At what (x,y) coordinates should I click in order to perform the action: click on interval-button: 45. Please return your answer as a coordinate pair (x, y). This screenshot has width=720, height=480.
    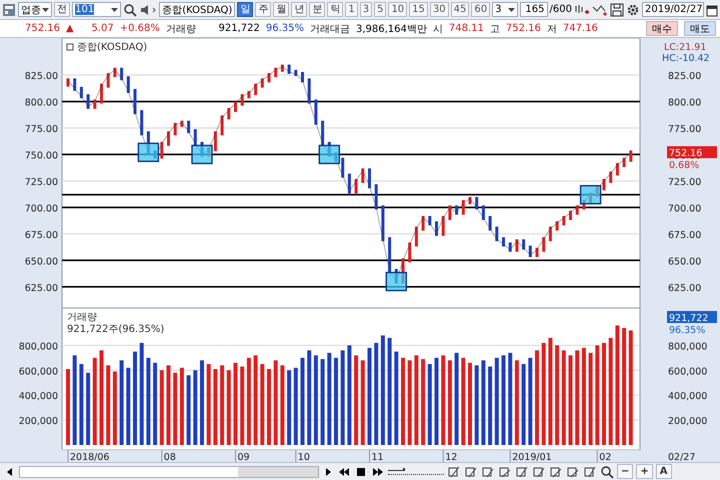
    Looking at the image, I should click on (460, 9).